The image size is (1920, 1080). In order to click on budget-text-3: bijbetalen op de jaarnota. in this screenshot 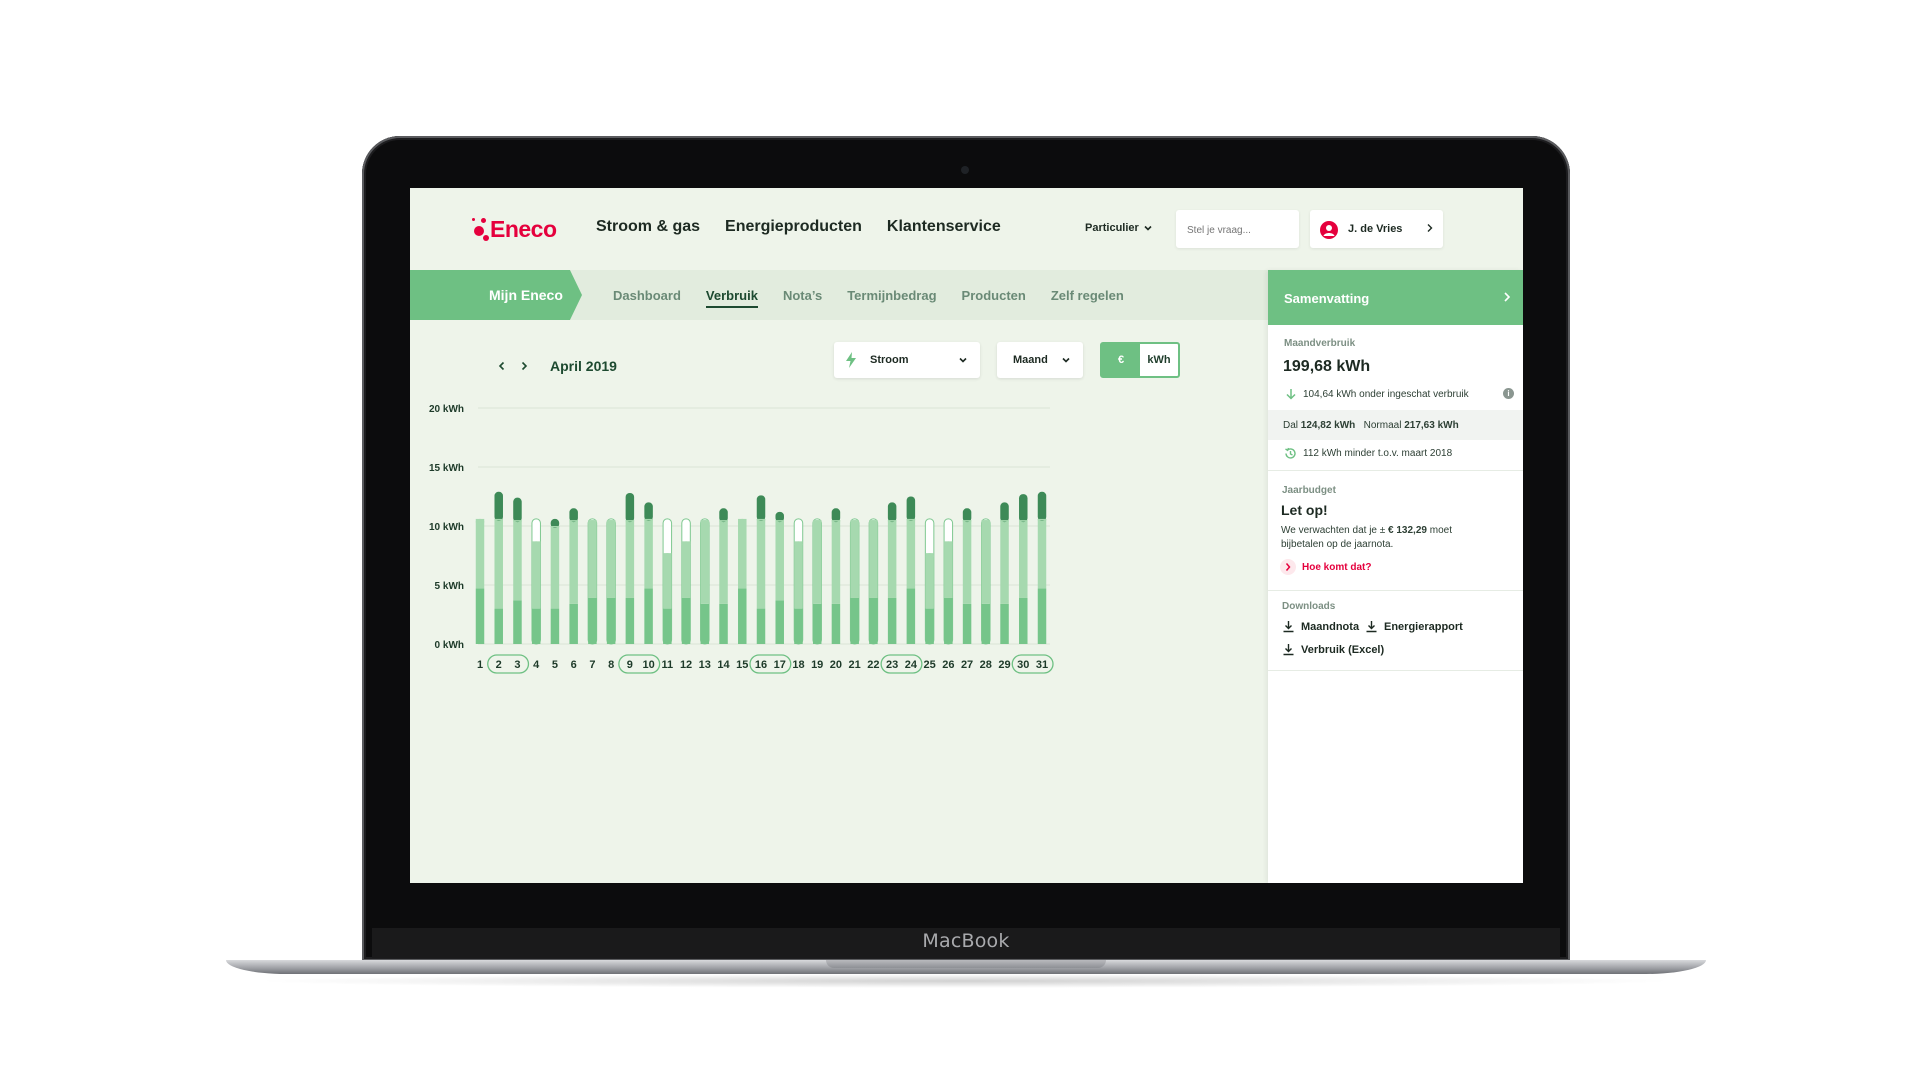, I will do `click(1337, 544)`.